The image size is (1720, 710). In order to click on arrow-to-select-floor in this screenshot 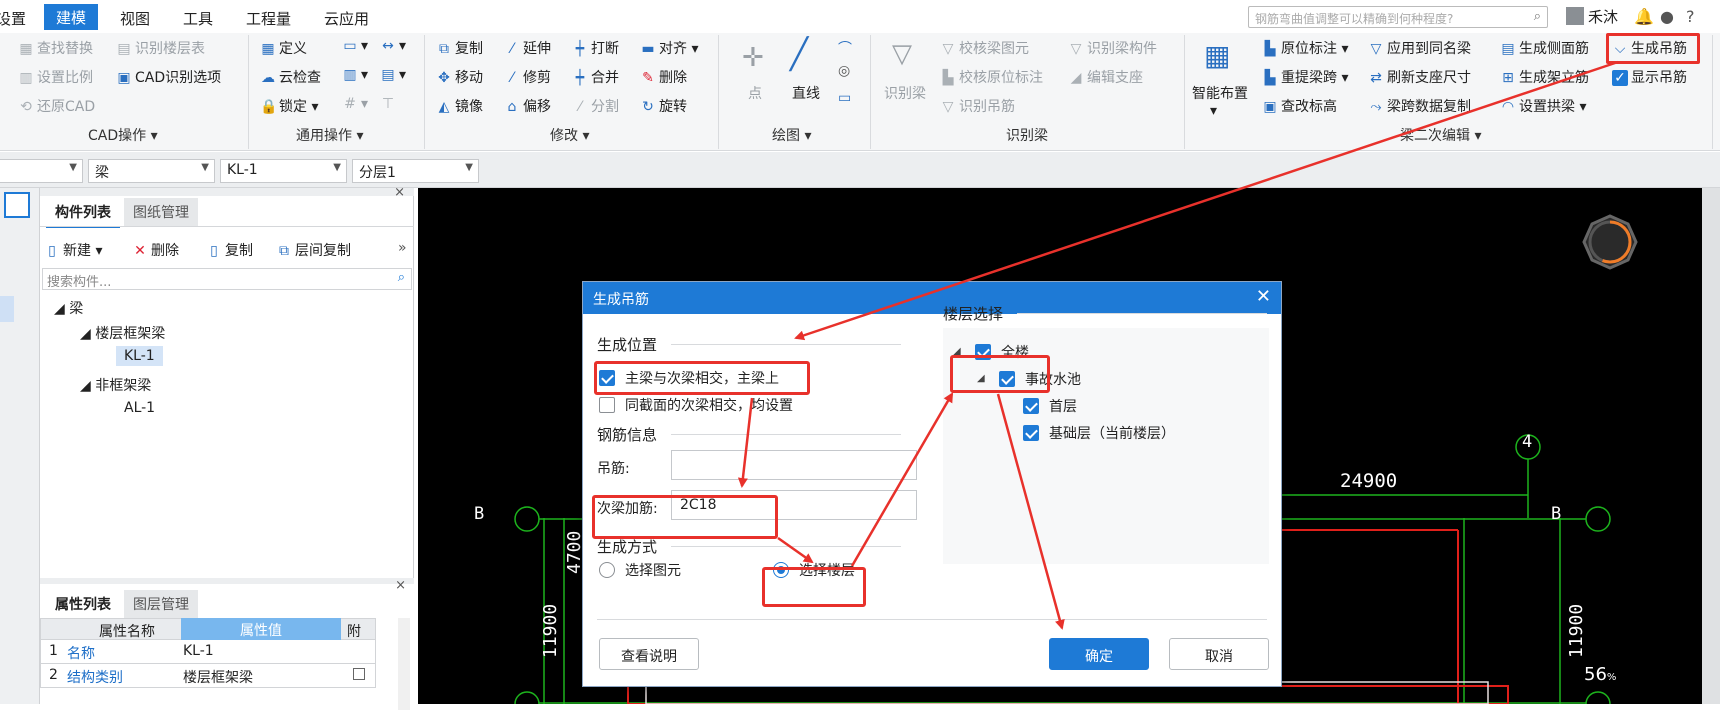, I will do `click(795, 550)`.